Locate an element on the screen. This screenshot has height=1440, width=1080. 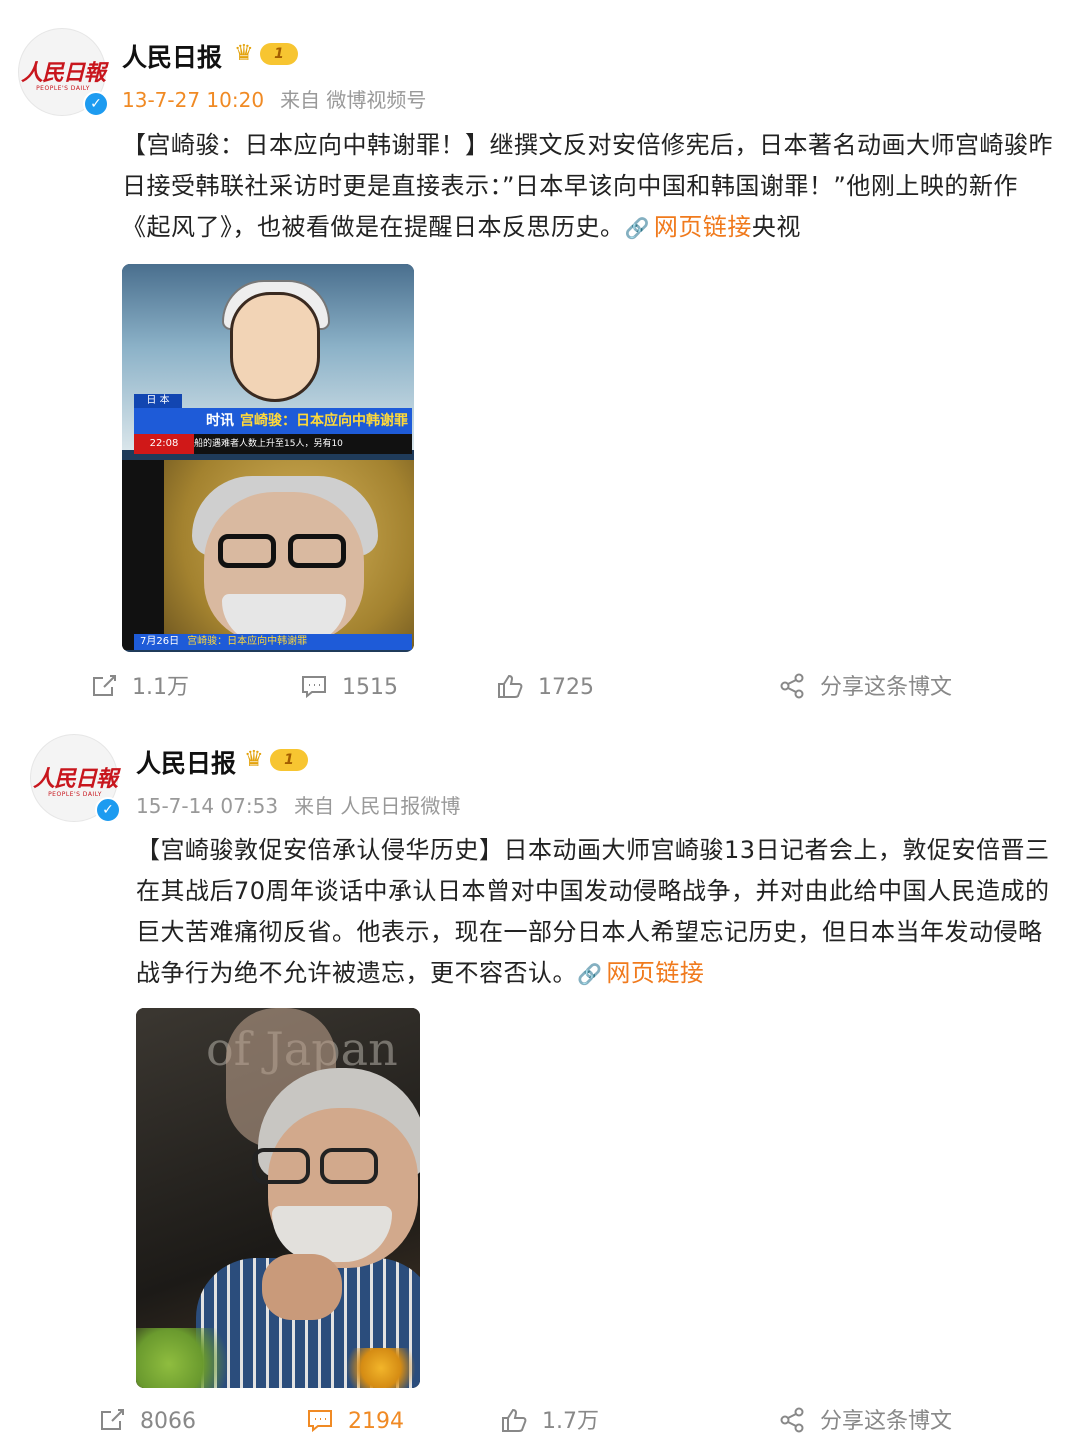
news-banner: 时讯 宫崎骏：日本应向中韩谢罪 is located at coordinates (273, 421).